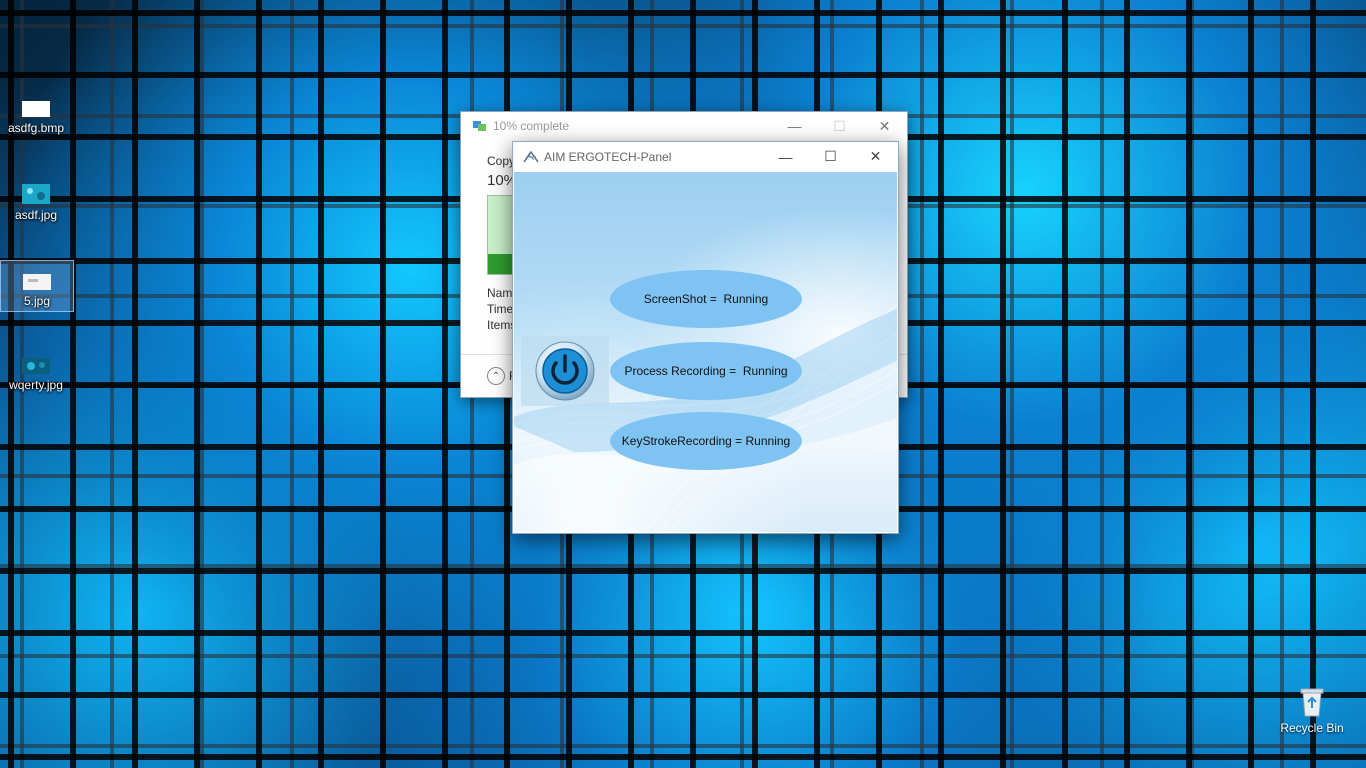 The image size is (1366, 768). I want to click on copy-files-icon, so click(479, 126).